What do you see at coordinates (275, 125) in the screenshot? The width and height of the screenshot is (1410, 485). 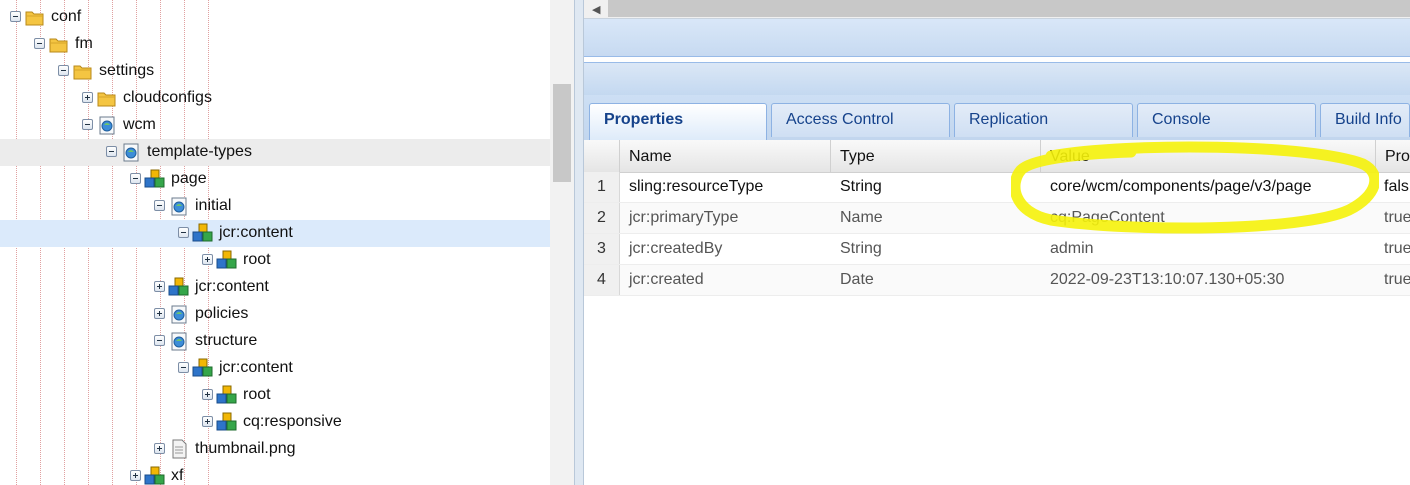 I see `tree-node: wcm` at bounding box center [275, 125].